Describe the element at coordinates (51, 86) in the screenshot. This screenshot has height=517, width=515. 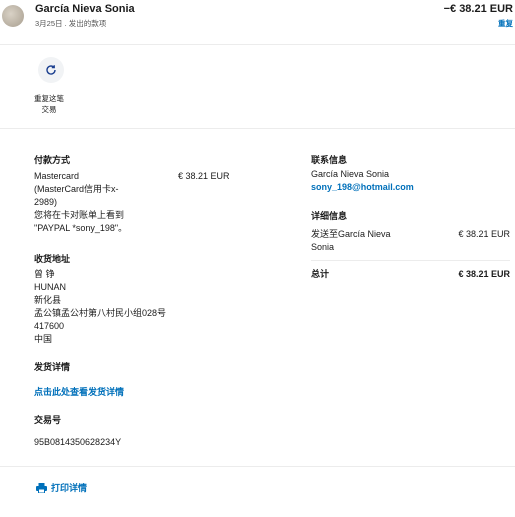
I see `repeat-transaction-button: 重复这笔 交易` at that location.